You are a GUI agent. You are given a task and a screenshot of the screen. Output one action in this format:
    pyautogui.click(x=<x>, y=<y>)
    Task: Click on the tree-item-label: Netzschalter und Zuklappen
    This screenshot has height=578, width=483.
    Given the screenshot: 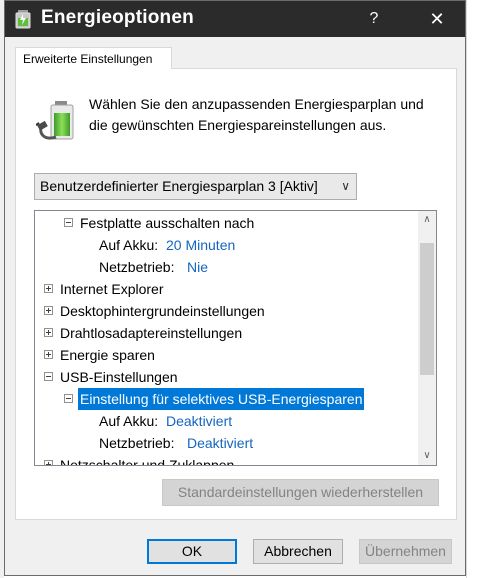 What is the action you would take?
    pyautogui.click(x=147, y=461)
    